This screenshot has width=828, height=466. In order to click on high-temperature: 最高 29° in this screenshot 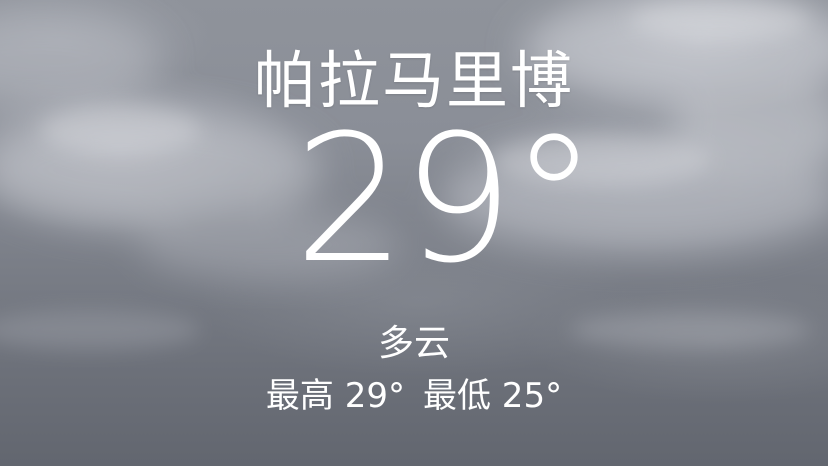, I will do `click(335, 396)`.